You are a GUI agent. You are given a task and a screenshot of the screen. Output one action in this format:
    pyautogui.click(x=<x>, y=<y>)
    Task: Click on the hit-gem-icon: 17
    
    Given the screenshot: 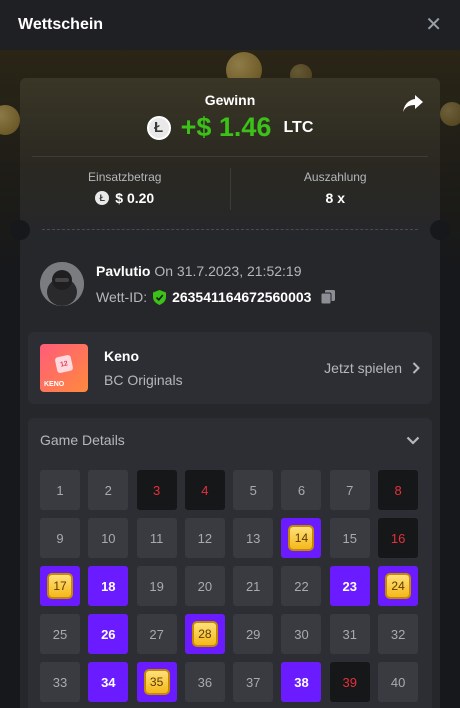 What is the action you would take?
    pyautogui.click(x=60, y=586)
    